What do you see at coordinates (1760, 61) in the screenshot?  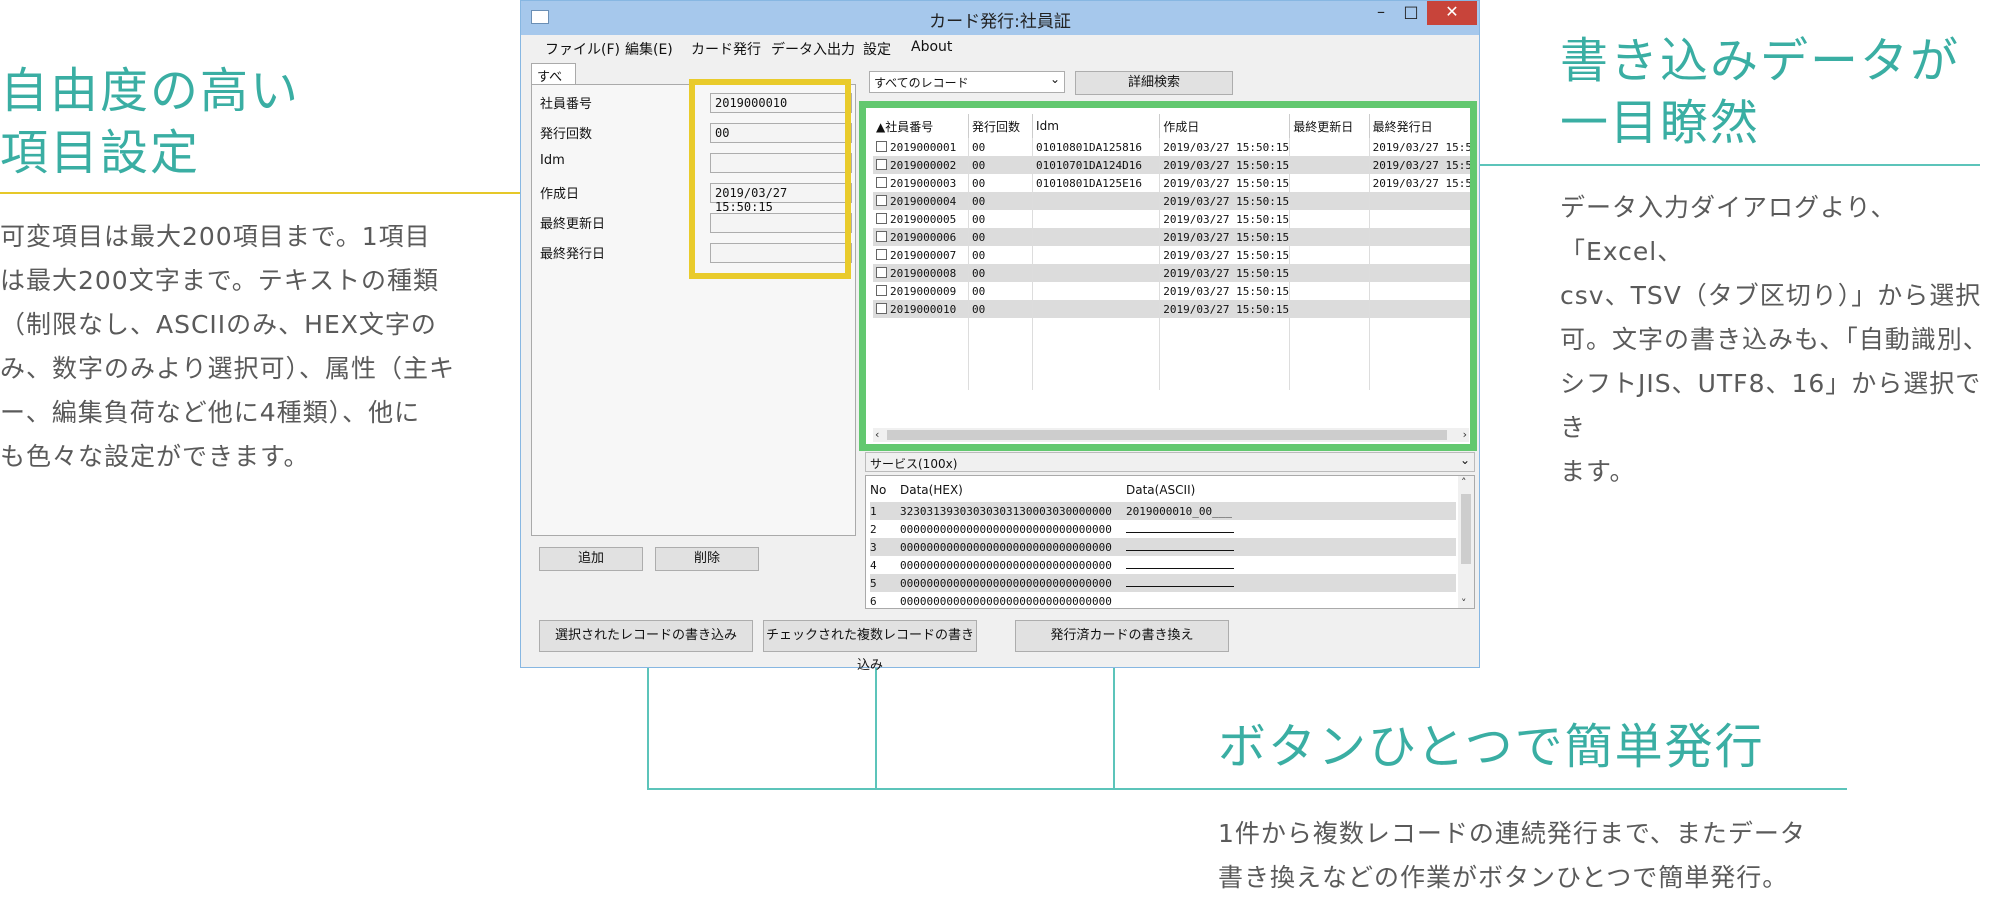 I see `callout-right-title-line1: 書き込みデータが` at bounding box center [1760, 61].